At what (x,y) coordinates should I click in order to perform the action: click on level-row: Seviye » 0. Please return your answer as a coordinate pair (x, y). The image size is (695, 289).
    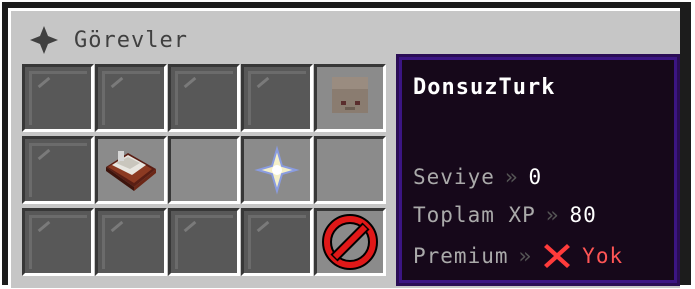
    Looking at the image, I should click on (477, 177).